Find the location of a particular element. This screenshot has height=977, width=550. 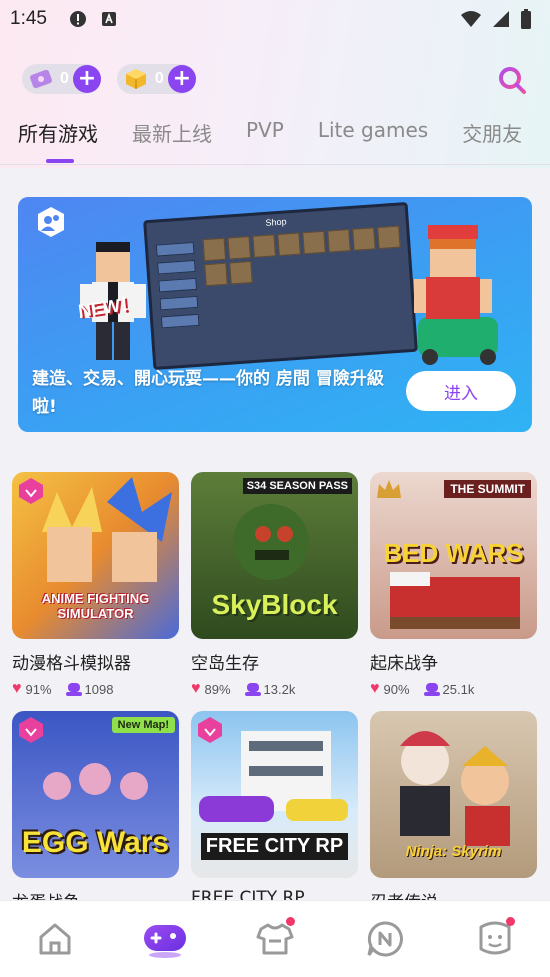

game-players: 25.1k is located at coordinates (458, 689).